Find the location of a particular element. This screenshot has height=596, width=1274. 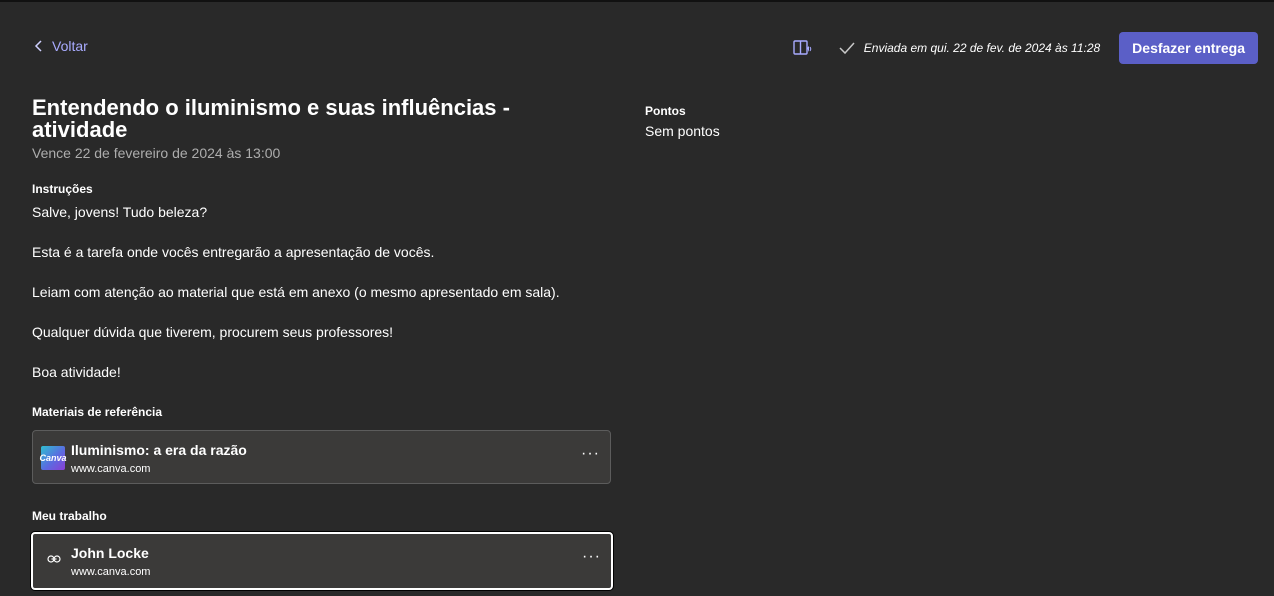

work-title: John Locke is located at coordinates (110, 553).